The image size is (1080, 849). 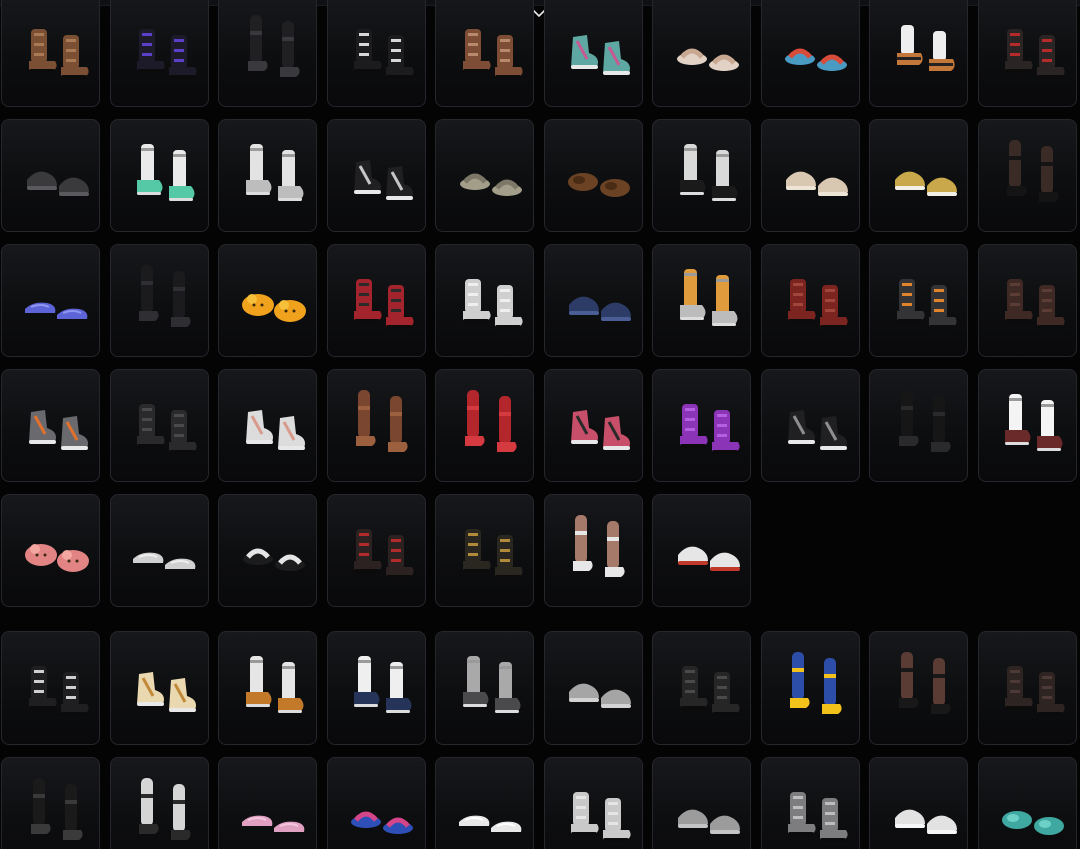 I want to click on white-navy-sock-shoes-icon, so click(x=376, y=688).